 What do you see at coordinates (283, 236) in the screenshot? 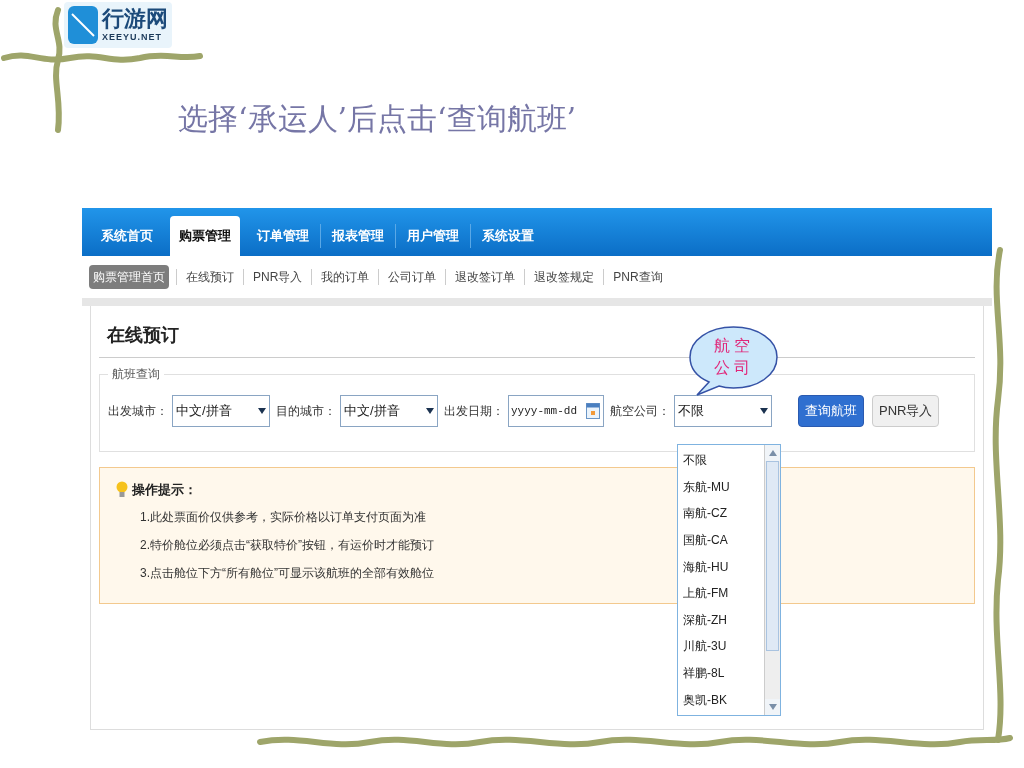
I see `nav-tab: 订单管理` at bounding box center [283, 236].